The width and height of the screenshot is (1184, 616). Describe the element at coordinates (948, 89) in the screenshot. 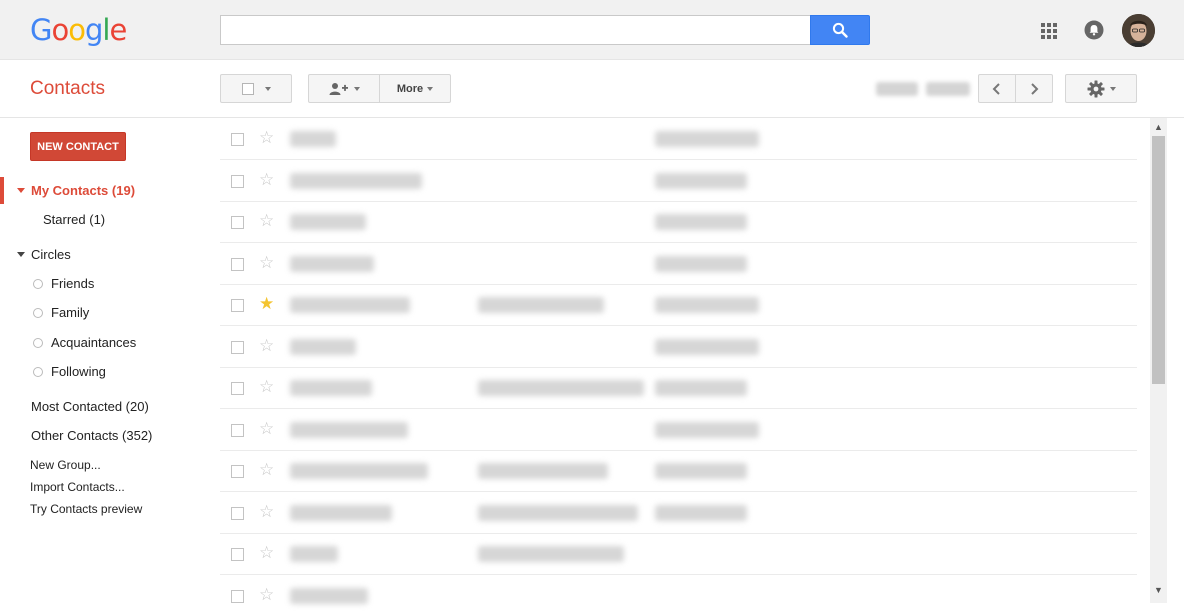

I see `redacted-text` at that location.